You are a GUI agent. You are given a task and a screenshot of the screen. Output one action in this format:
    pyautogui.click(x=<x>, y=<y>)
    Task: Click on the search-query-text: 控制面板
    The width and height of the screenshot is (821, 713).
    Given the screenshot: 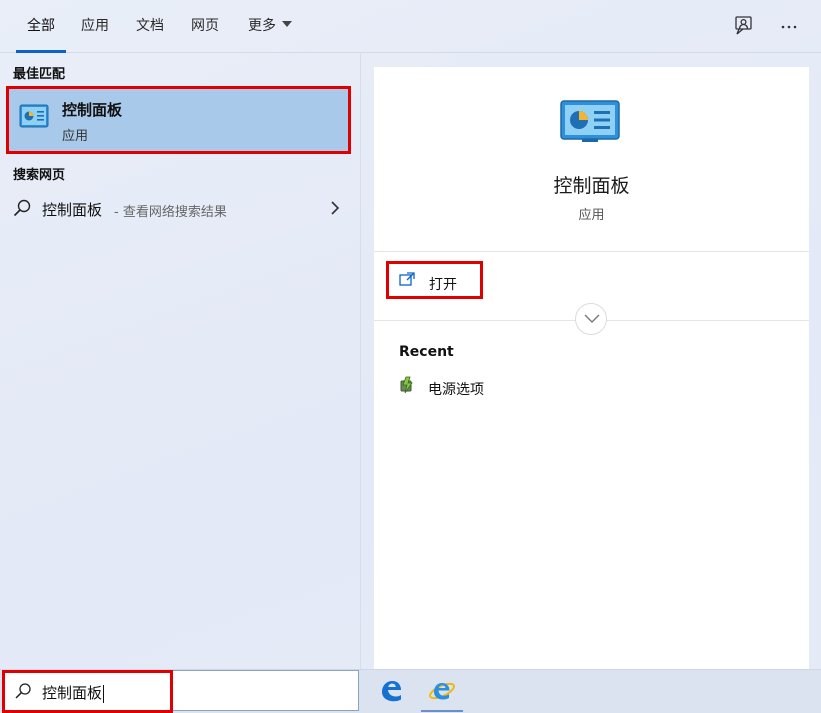 What is the action you would take?
    pyautogui.click(x=72, y=693)
    